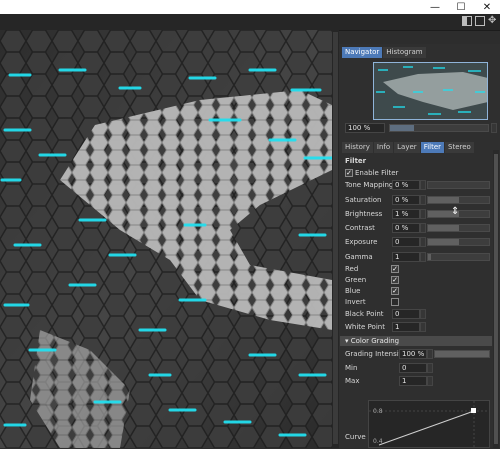  Describe the element at coordinates (423, 228) in the screenshot. I see `contrast-spin` at that location.